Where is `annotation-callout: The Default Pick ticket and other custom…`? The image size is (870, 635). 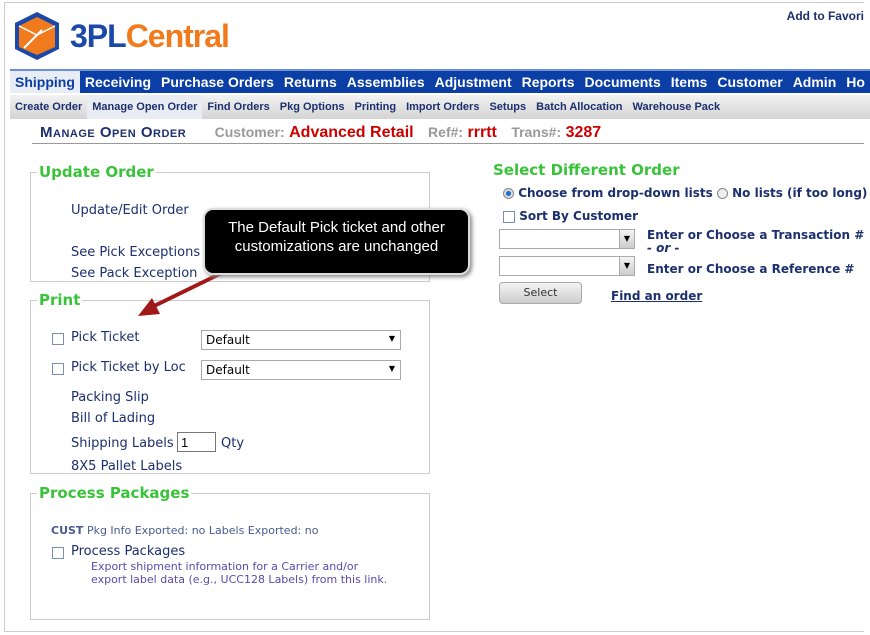 annotation-callout: The Default Pick ticket and other custom… is located at coordinates (336, 241).